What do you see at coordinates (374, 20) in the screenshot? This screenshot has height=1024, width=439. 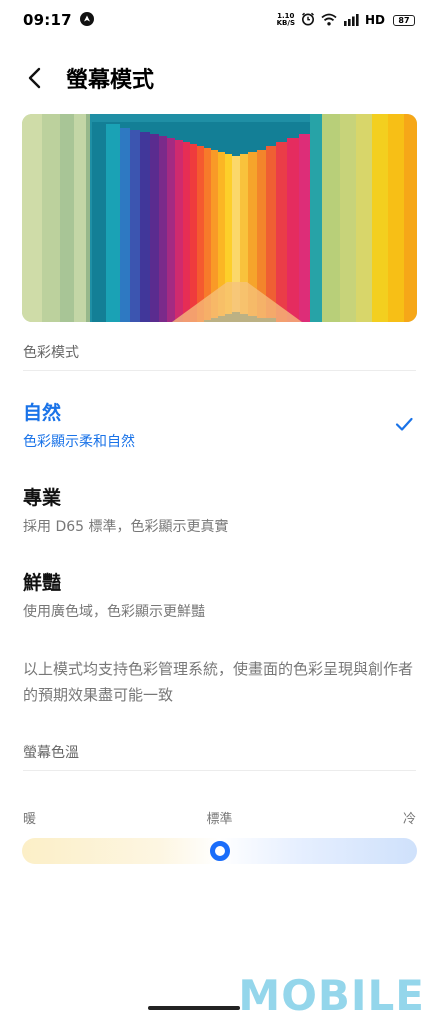 I see `network-type: HD` at bounding box center [374, 20].